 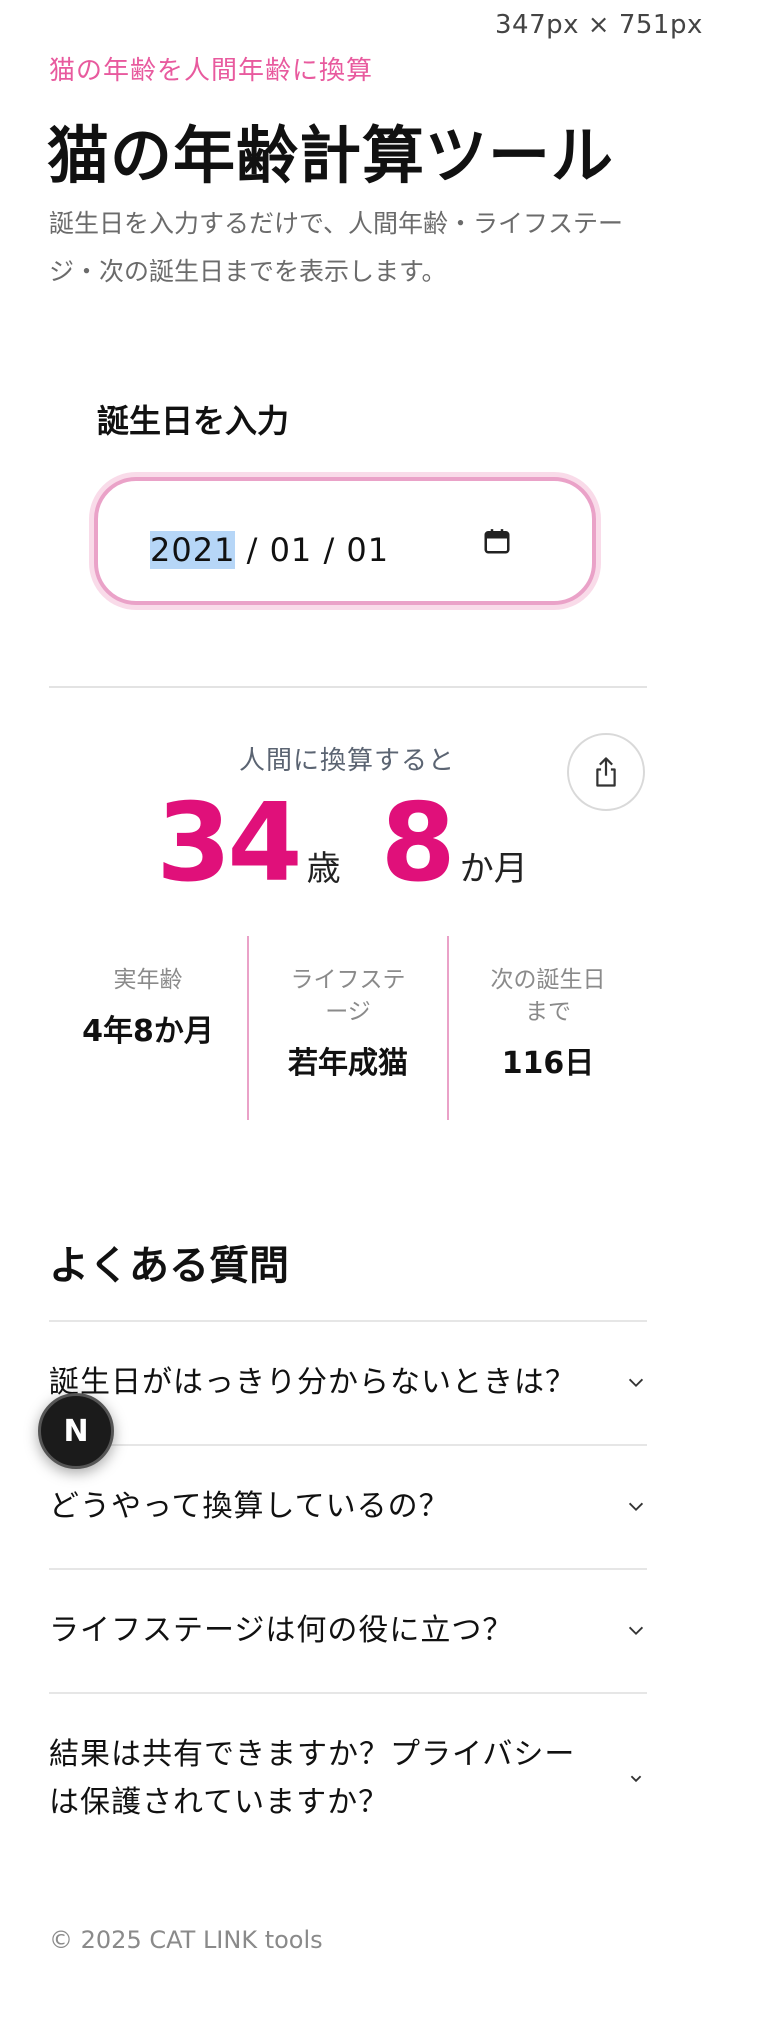 I want to click on birthday-label: 誕生日を入力, so click(x=193, y=421).